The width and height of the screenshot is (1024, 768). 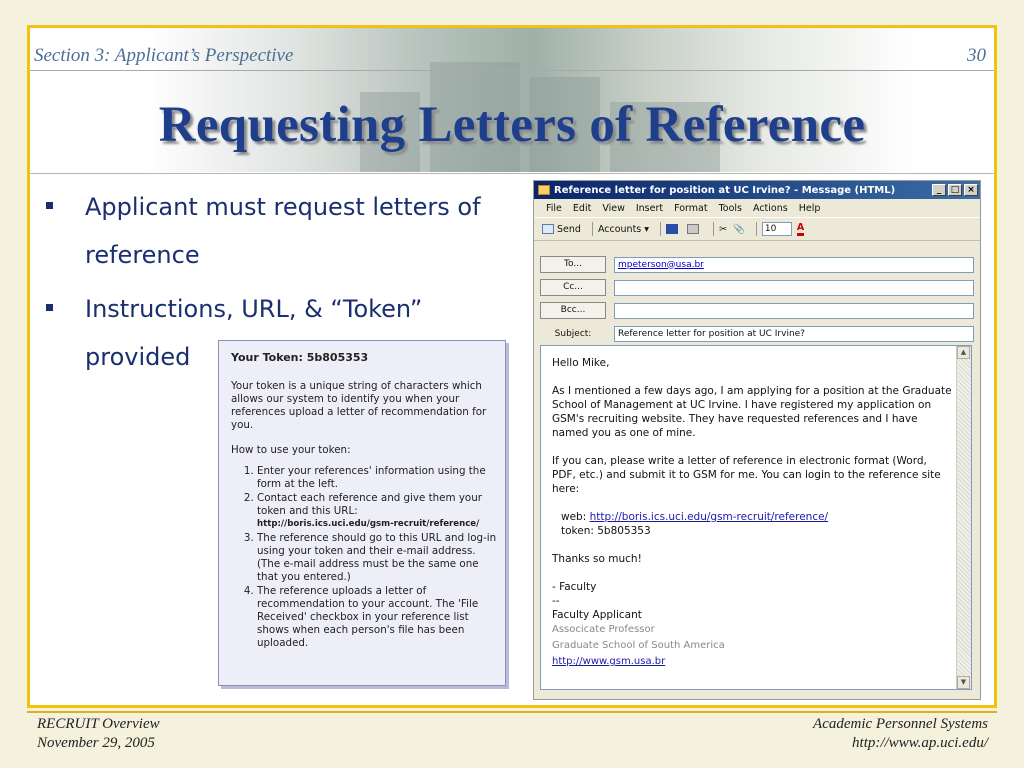 What do you see at coordinates (597, 559) in the screenshot?
I see `body-thanks: Thanks so much!` at bounding box center [597, 559].